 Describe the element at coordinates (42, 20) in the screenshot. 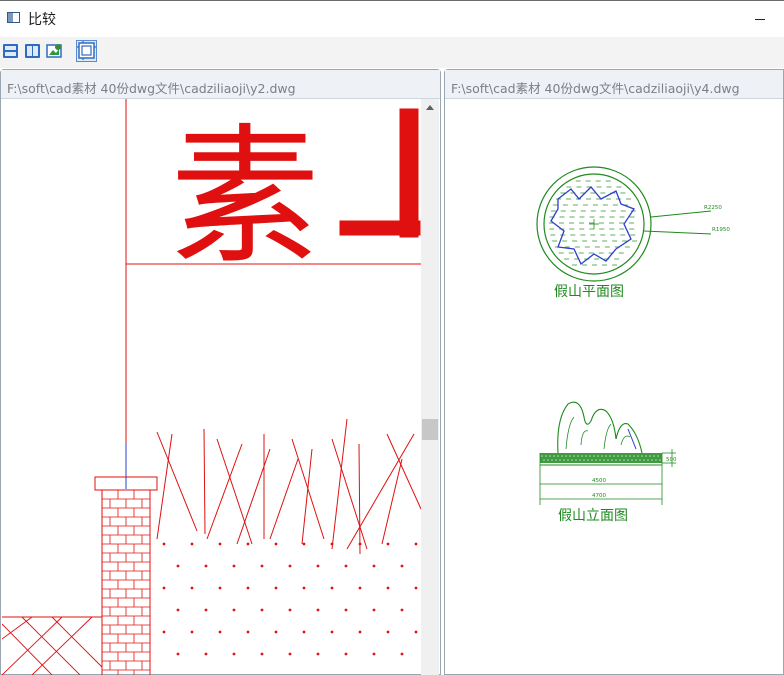

I see `window-title: 比较` at that location.